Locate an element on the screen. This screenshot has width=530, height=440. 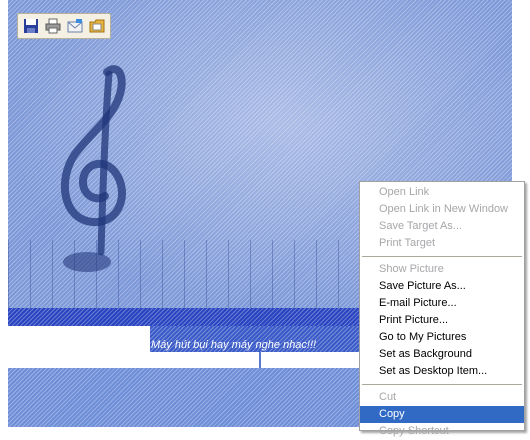
menu-item-show-picture: Show Picture is located at coordinates (442, 269).